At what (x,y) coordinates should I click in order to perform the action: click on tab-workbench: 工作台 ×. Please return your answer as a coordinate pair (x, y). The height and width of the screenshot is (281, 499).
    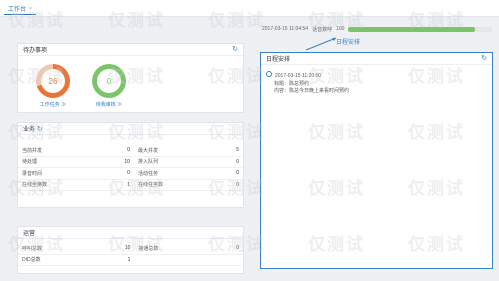
    Looking at the image, I should click on (20, 9).